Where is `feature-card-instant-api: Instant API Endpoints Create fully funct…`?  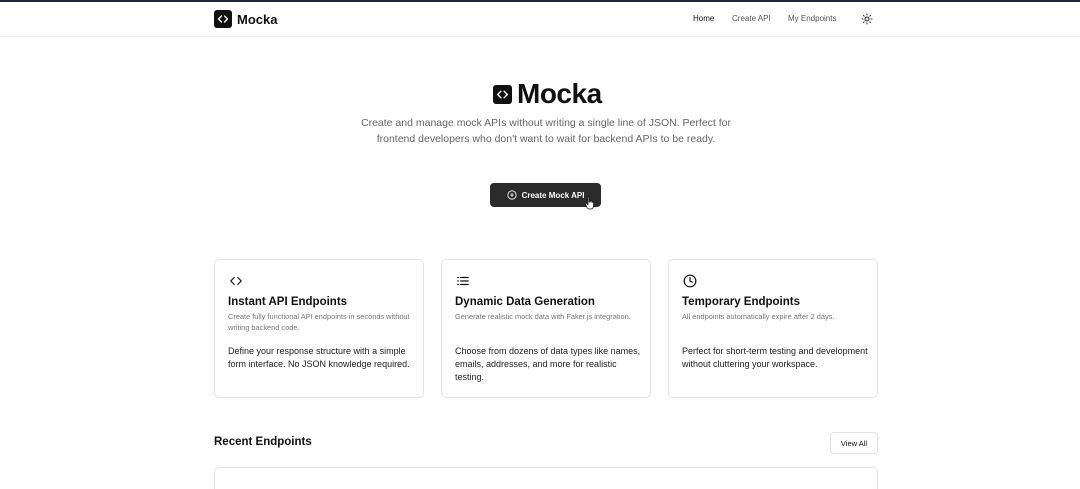
feature-card-instant-api: Instant API Endpoints Create fully funct… is located at coordinates (319, 328).